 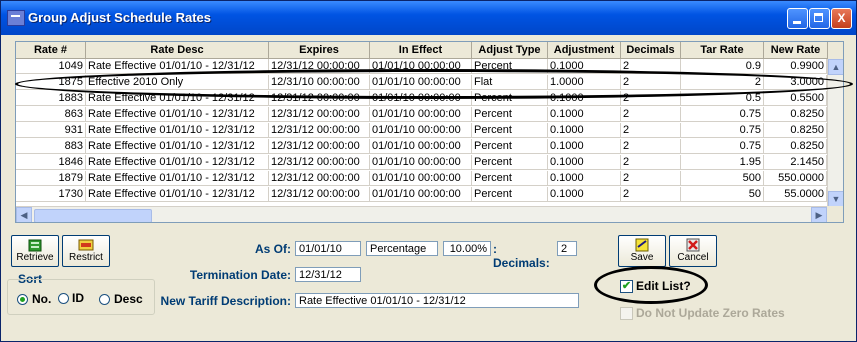 I want to click on table-cell: 883, so click(x=51, y=146).